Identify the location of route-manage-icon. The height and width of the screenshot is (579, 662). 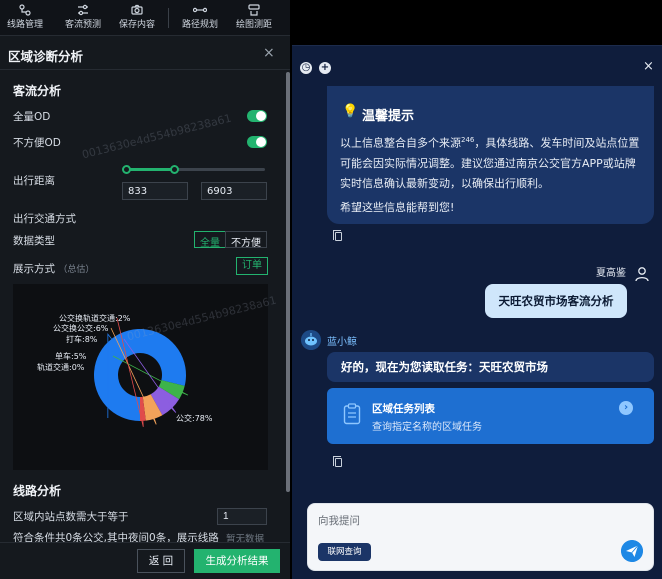
(25, 10).